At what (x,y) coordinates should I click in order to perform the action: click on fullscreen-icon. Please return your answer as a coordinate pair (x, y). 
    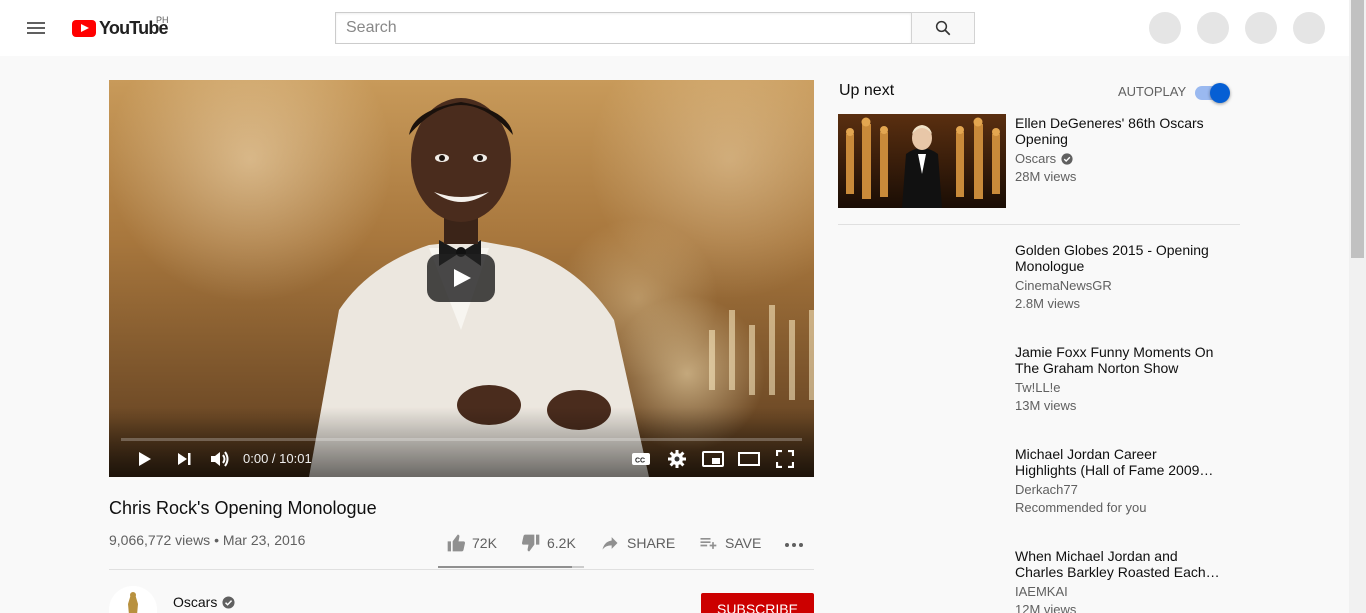
    Looking at the image, I should click on (785, 459).